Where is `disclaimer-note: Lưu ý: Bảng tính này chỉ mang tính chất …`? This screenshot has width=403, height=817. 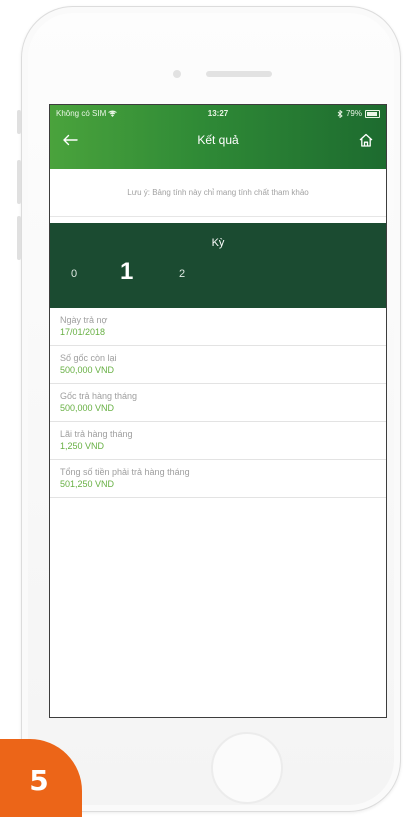
disclaimer-note: Lưu ý: Bảng tính này chỉ mang tính chất … is located at coordinates (218, 193).